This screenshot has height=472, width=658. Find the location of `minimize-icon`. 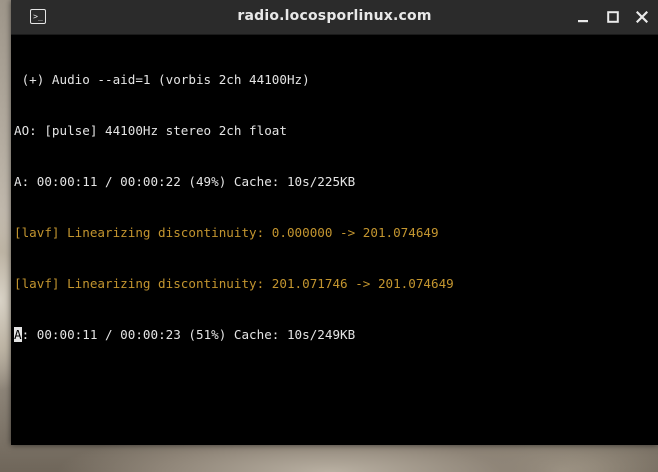

minimize-icon is located at coordinates (583, 21).